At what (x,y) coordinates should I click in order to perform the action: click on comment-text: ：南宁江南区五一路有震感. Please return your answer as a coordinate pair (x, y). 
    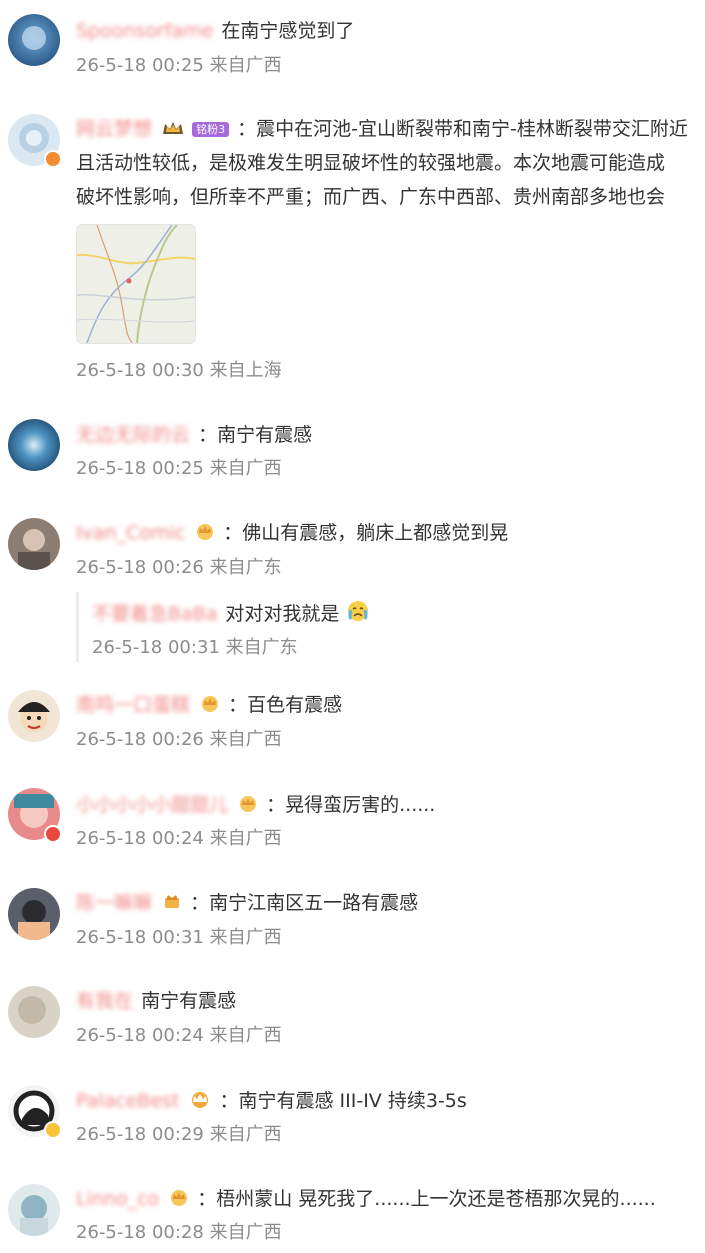
    Looking at the image, I should click on (304, 903).